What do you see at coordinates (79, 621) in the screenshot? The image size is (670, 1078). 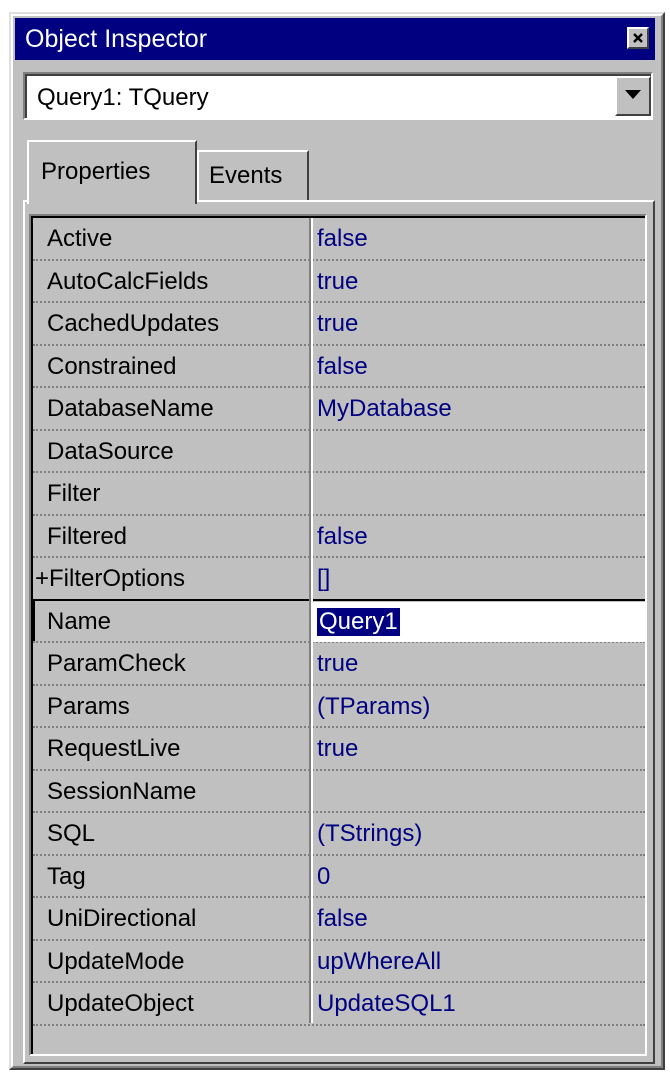 I see `property-name: Name` at bounding box center [79, 621].